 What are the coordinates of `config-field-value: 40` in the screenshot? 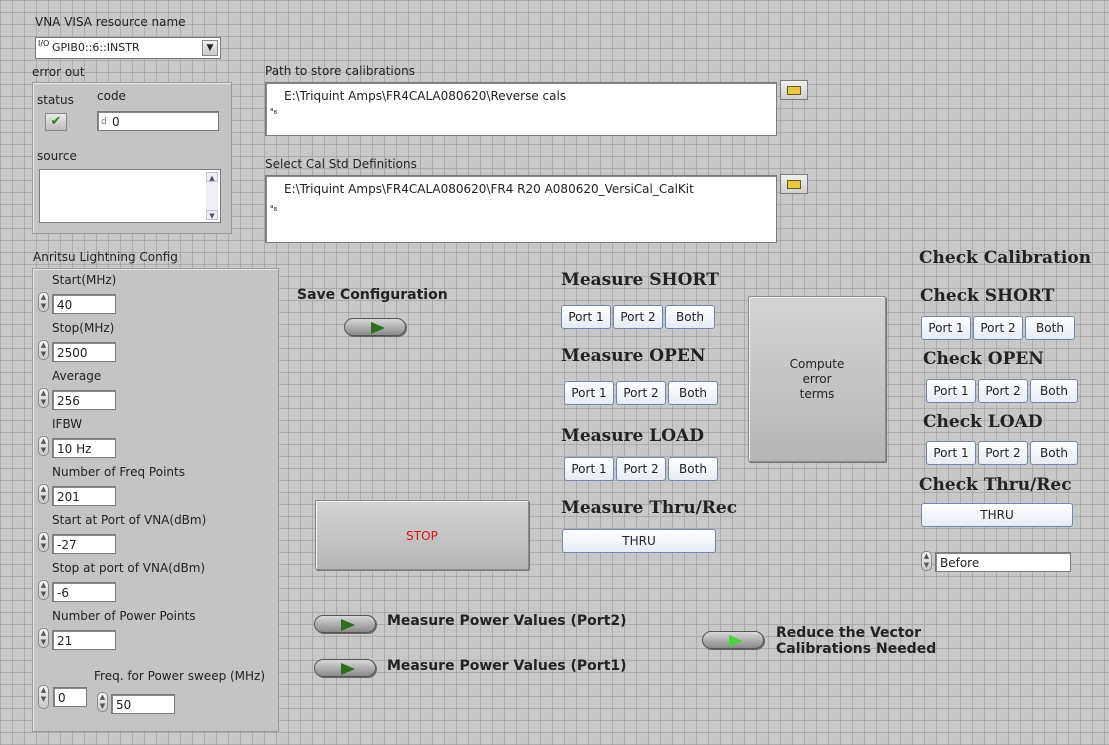 It's located at (84, 304).